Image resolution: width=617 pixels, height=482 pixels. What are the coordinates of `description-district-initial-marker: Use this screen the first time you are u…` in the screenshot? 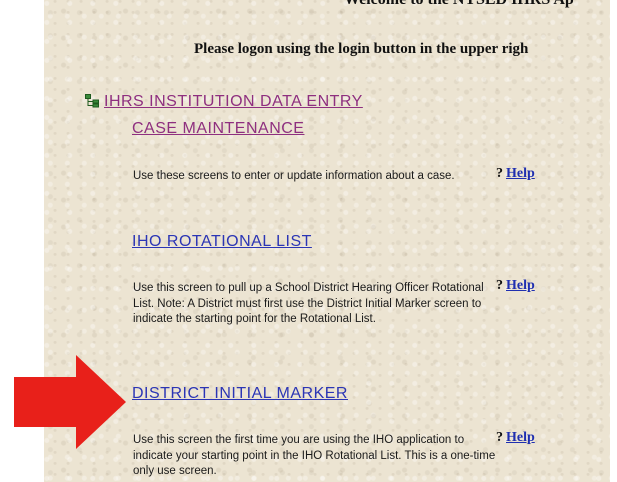 It's located at (314, 455).